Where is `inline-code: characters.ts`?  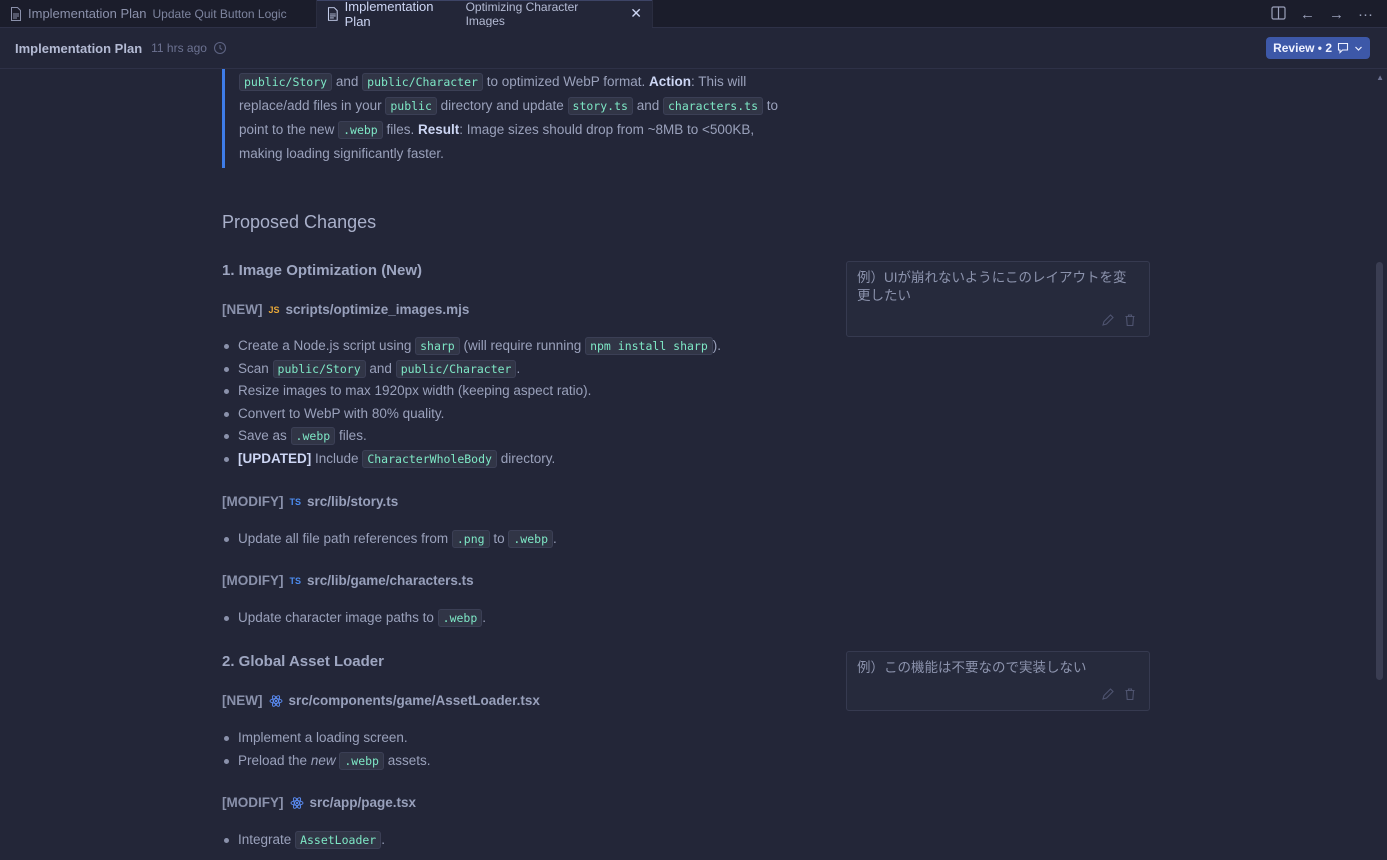
inline-code: characters.ts is located at coordinates (712, 106).